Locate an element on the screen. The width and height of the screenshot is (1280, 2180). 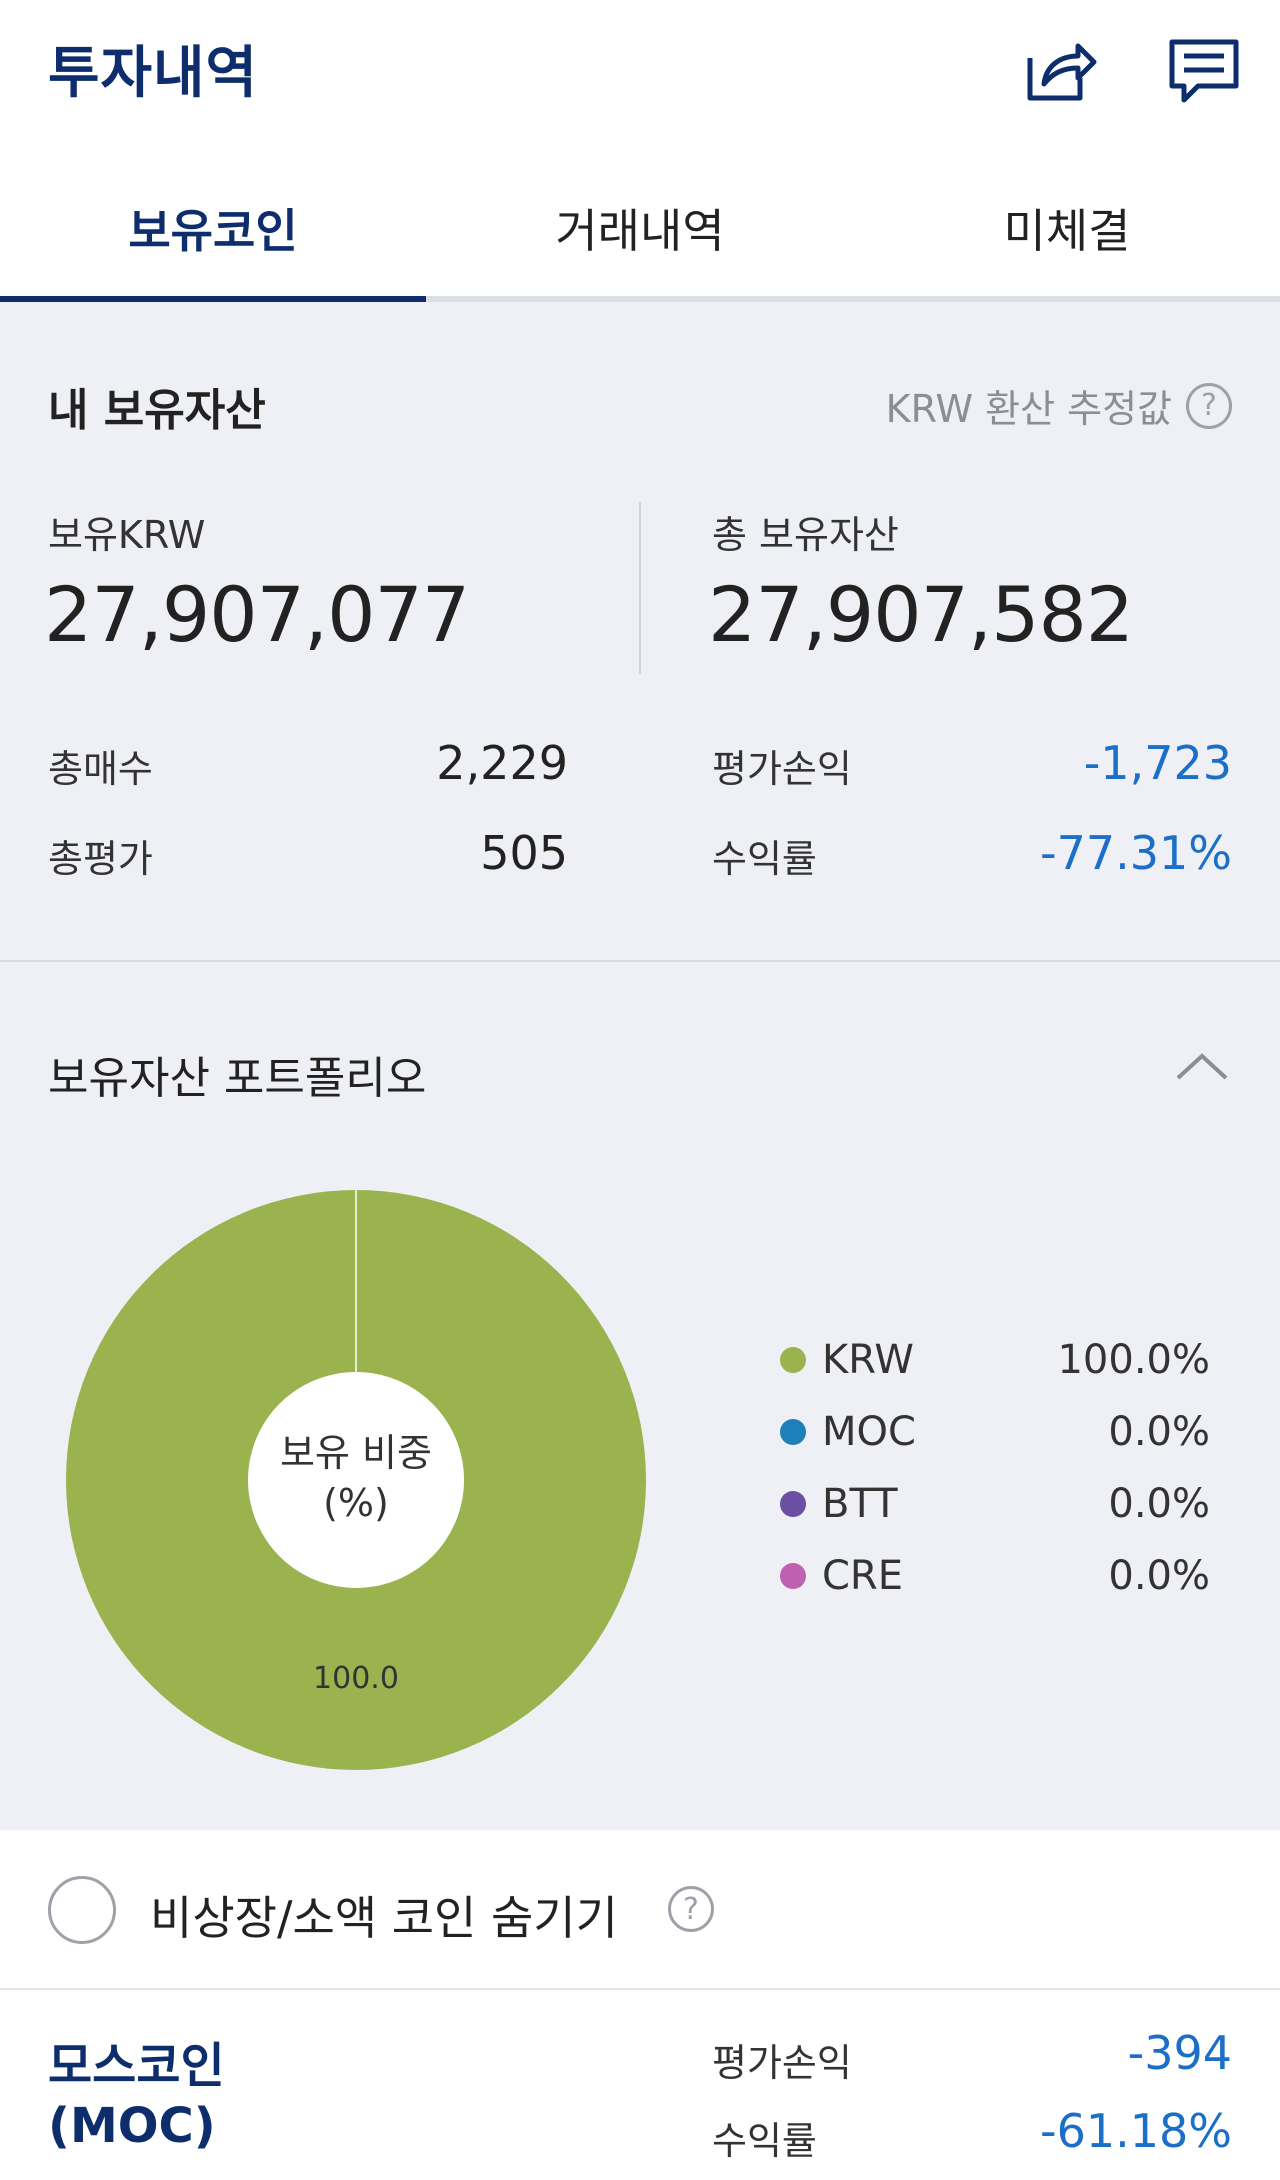
krw-estimate-label: KRW 환산 추정값 is located at coordinates (1028, 409).